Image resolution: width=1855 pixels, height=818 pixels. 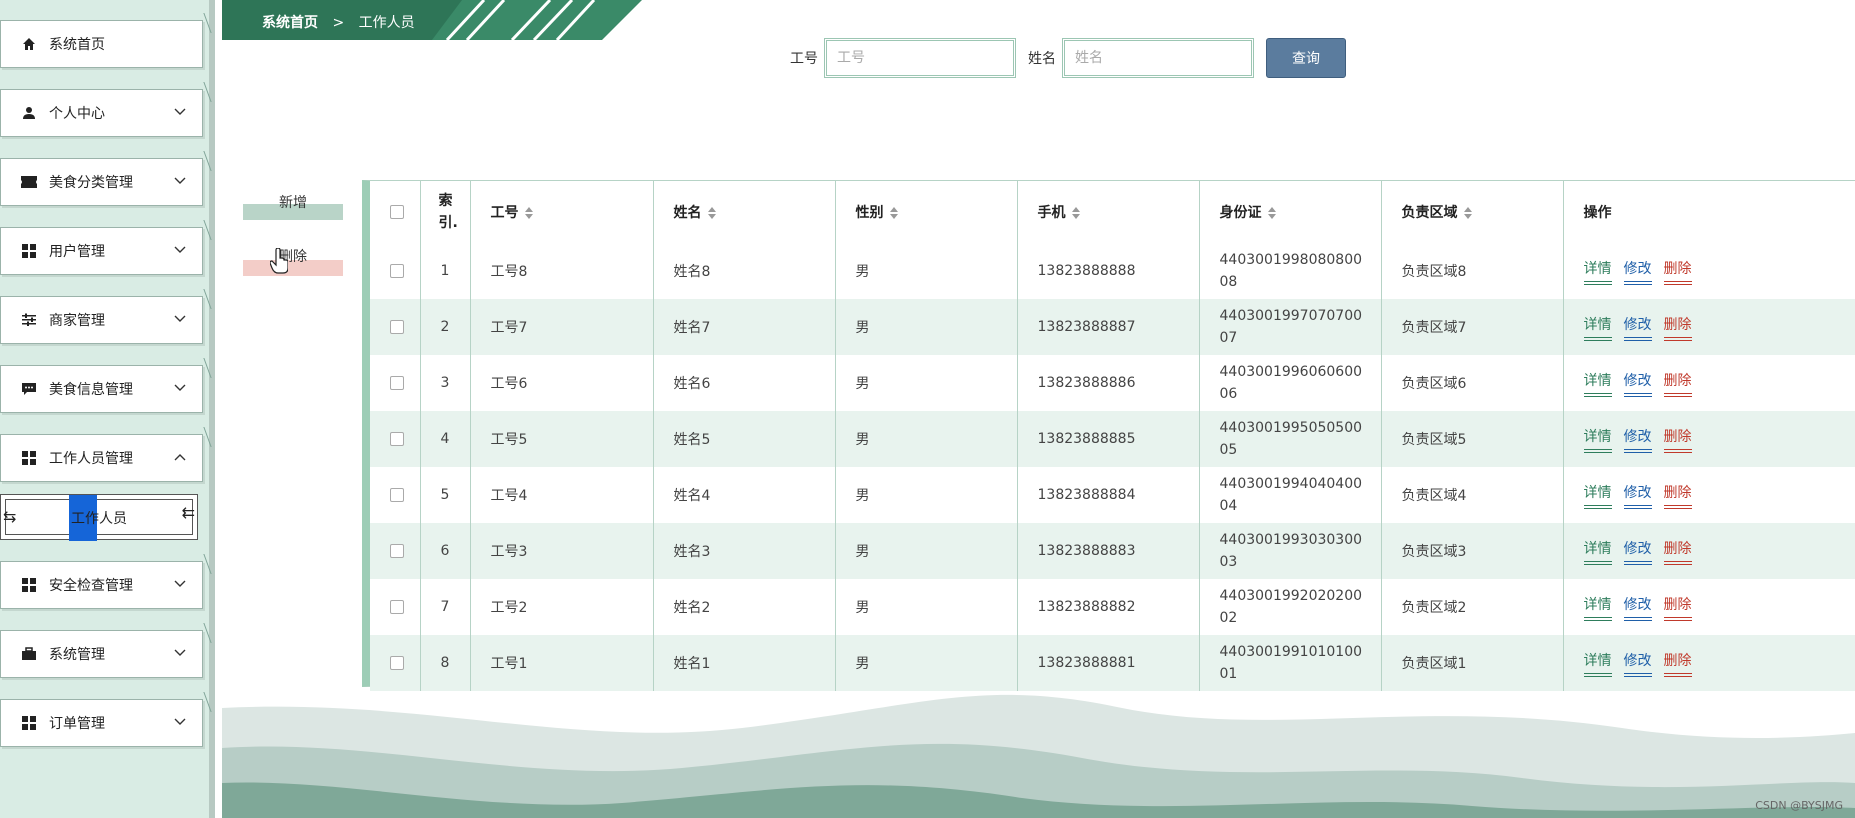 I want to click on sidebar-item-4: 商家管理, so click(x=106, y=316).